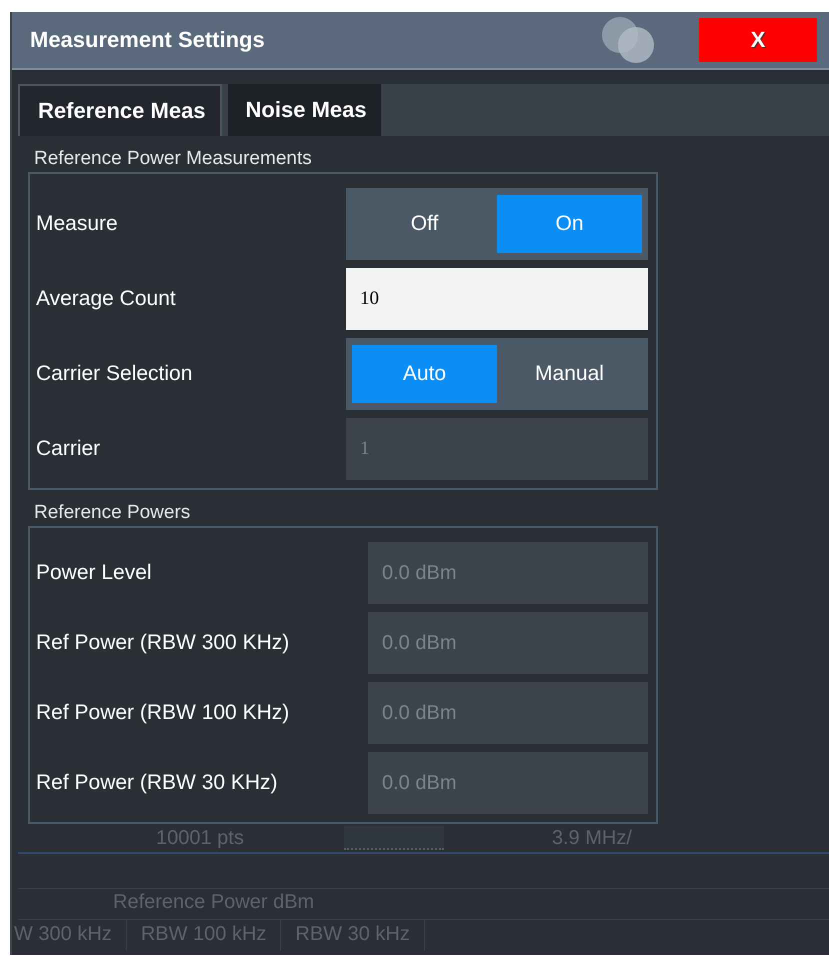 The image size is (829, 959). Describe the element at coordinates (77, 224) in the screenshot. I see `field-label: Measure` at that location.